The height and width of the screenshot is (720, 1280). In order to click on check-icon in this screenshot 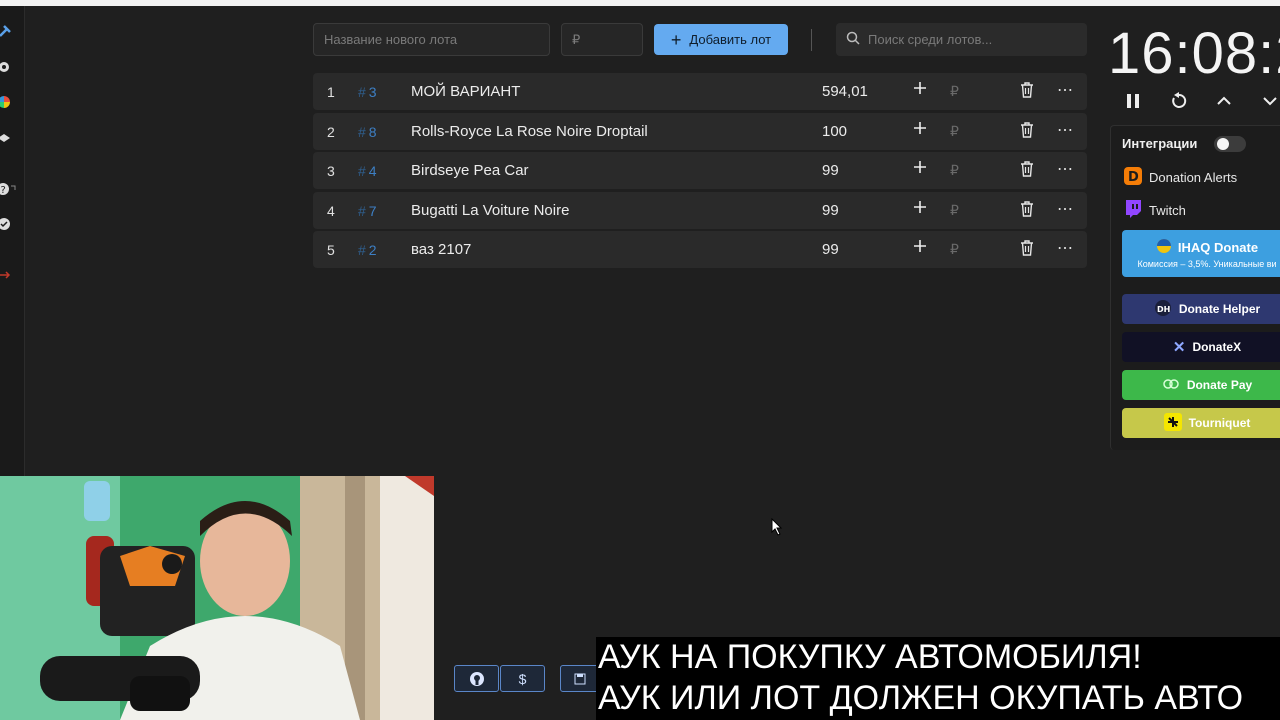, I will do `click(5, 224)`.